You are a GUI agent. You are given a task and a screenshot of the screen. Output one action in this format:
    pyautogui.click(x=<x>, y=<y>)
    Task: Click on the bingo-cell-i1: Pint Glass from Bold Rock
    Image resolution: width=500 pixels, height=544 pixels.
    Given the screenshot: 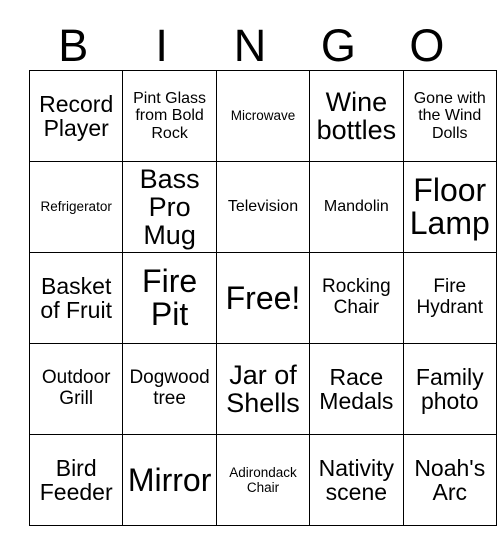 What is the action you would take?
    pyautogui.click(x=169, y=116)
    